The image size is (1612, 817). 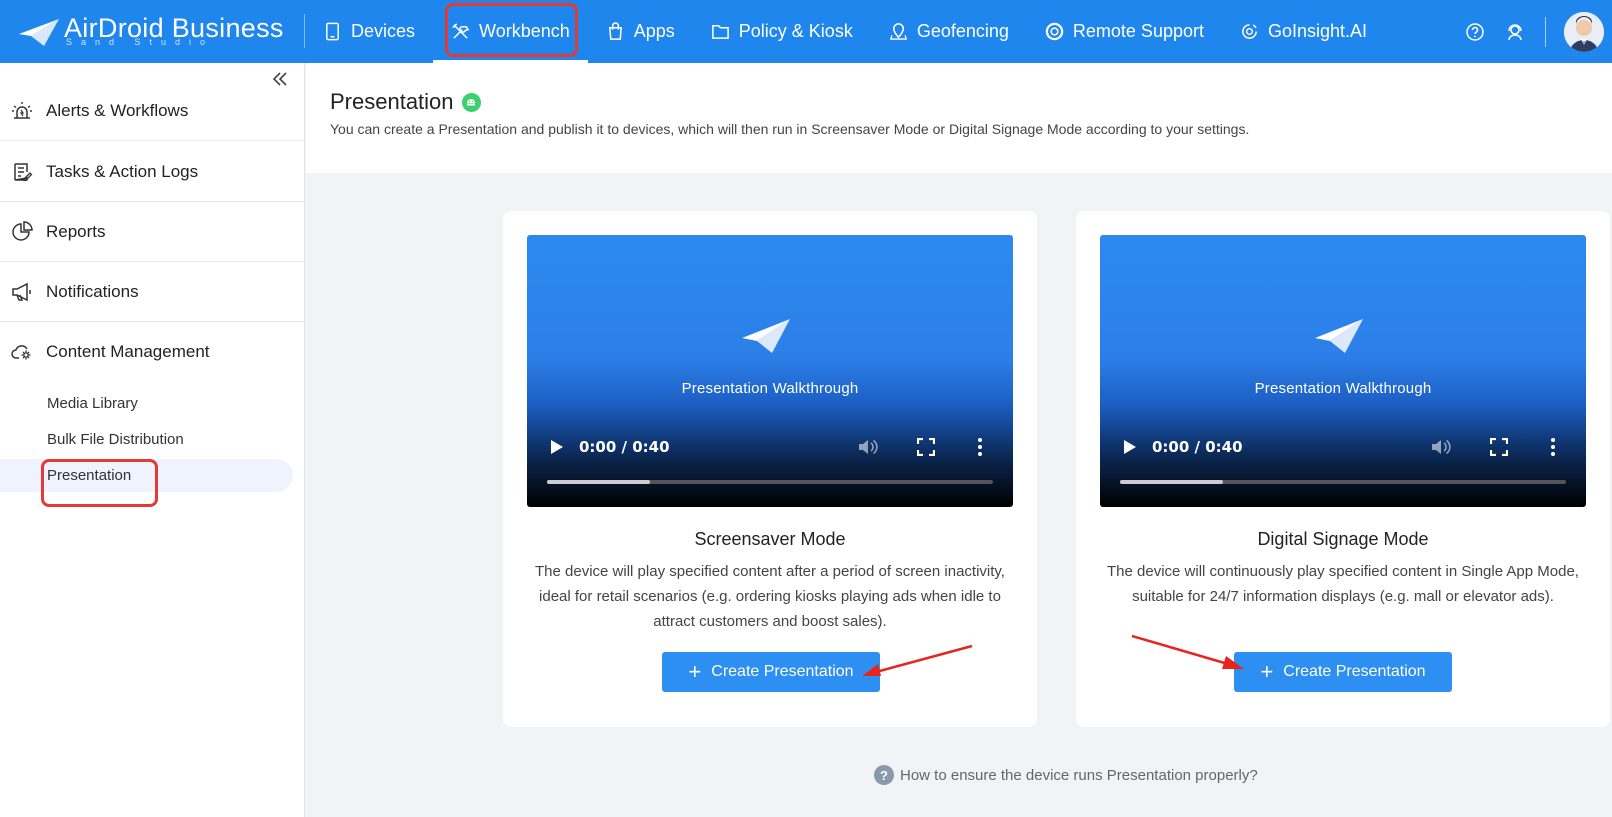 What do you see at coordinates (152, 31) in the screenshot?
I see `brand-logo: AirDroid Business Sand Studio` at bounding box center [152, 31].